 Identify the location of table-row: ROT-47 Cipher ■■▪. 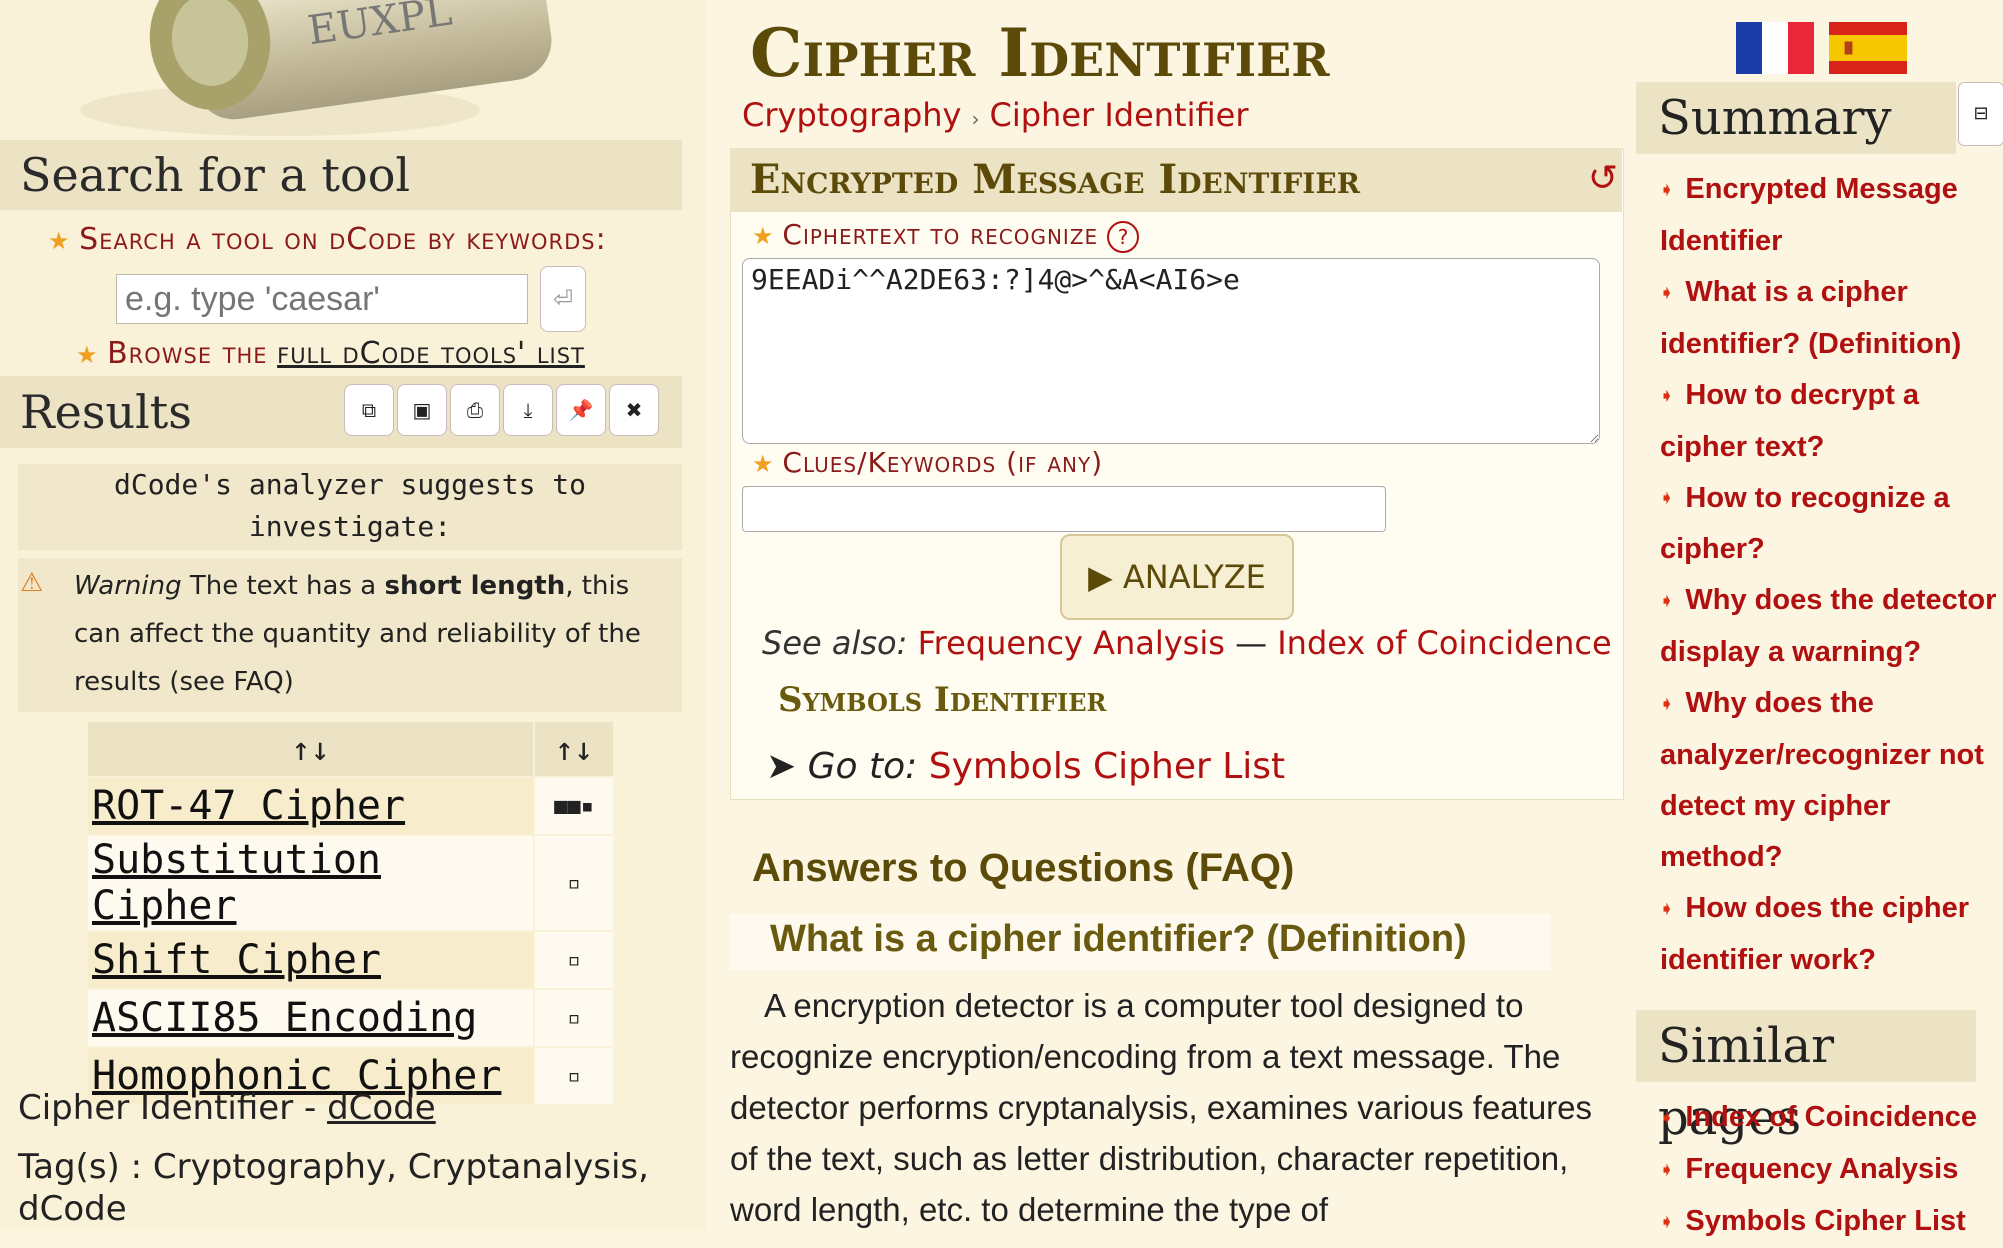
(350, 806).